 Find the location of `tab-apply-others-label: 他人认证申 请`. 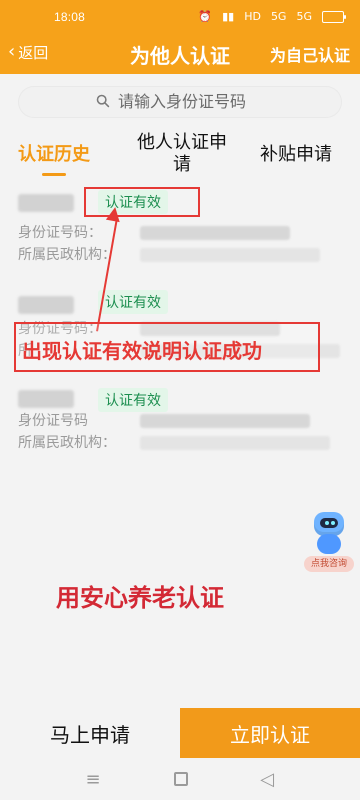

tab-apply-others-label: 他人认证申 请 is located at coordinates (182, 153).